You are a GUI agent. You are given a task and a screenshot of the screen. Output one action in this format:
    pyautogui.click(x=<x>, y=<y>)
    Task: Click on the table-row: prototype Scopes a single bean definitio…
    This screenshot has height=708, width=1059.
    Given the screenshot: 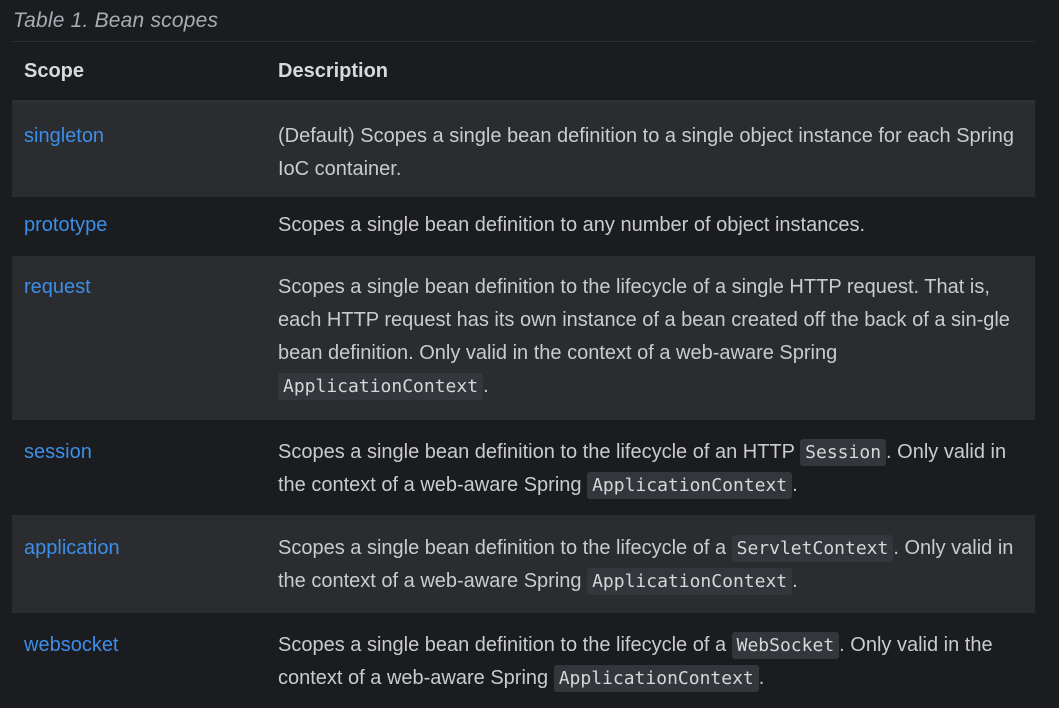 What is the action you would take?
    pyautogui.click(x=523, y=226)
    